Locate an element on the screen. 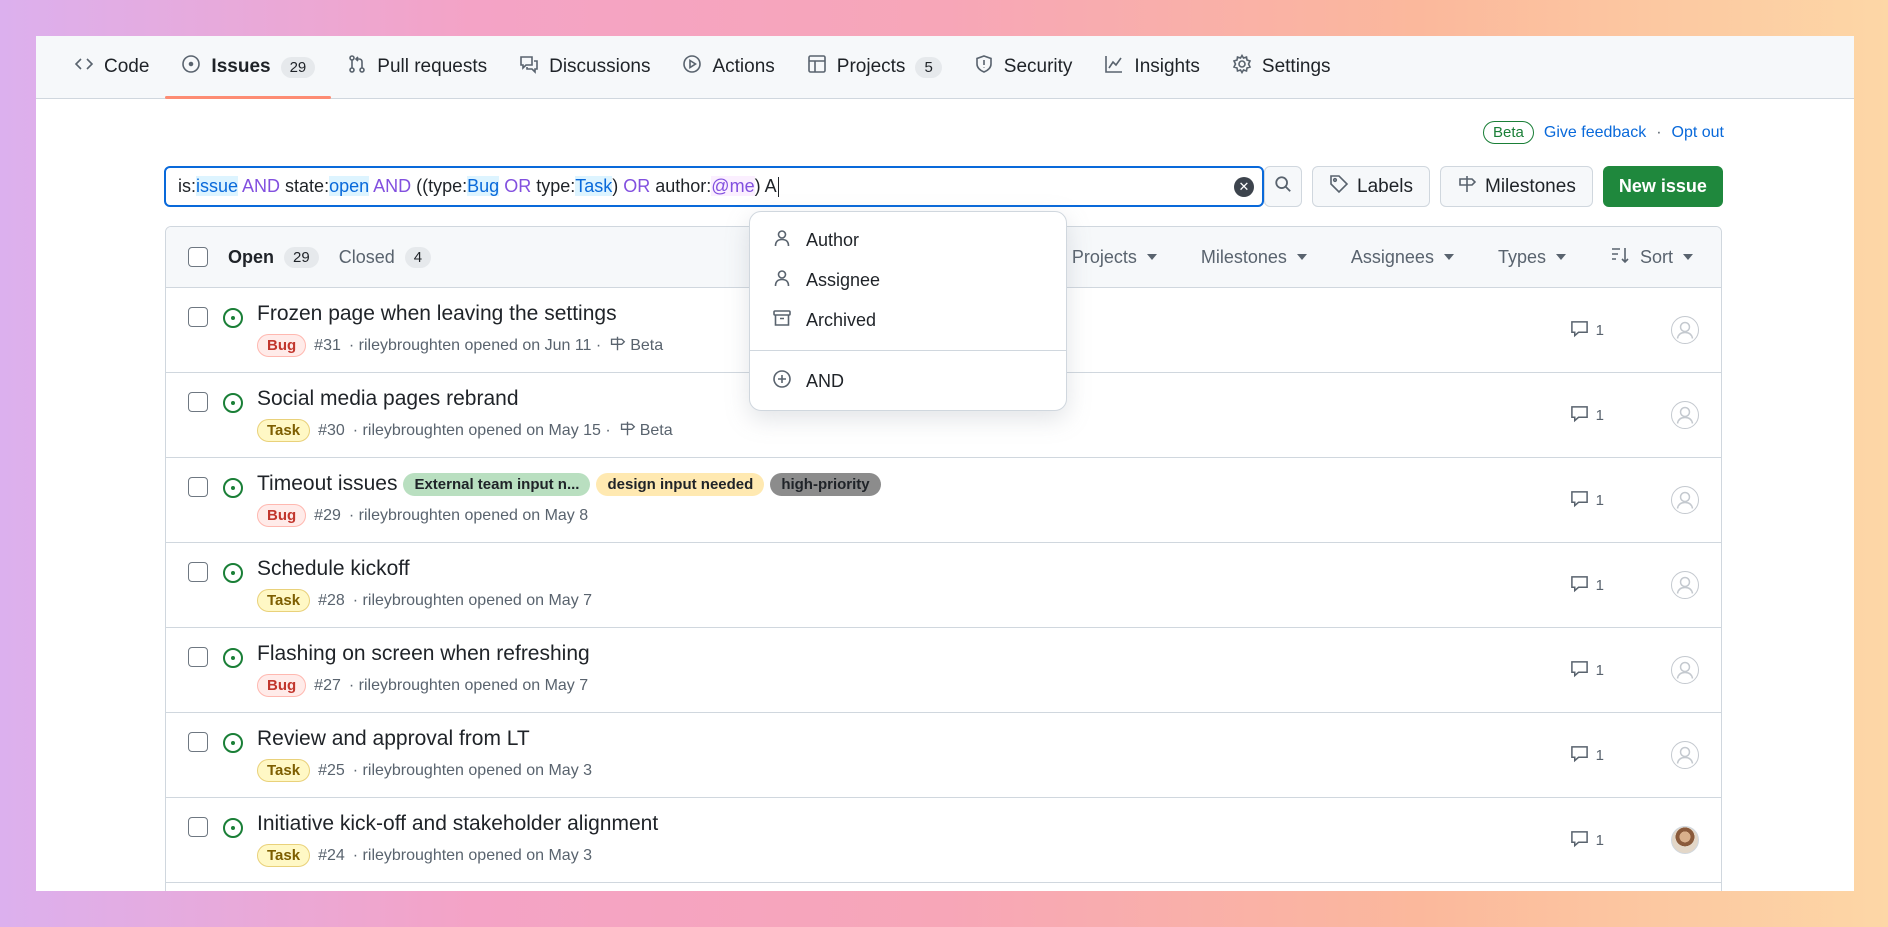  suggestion-and: AND is located at coordinates (908, 381).